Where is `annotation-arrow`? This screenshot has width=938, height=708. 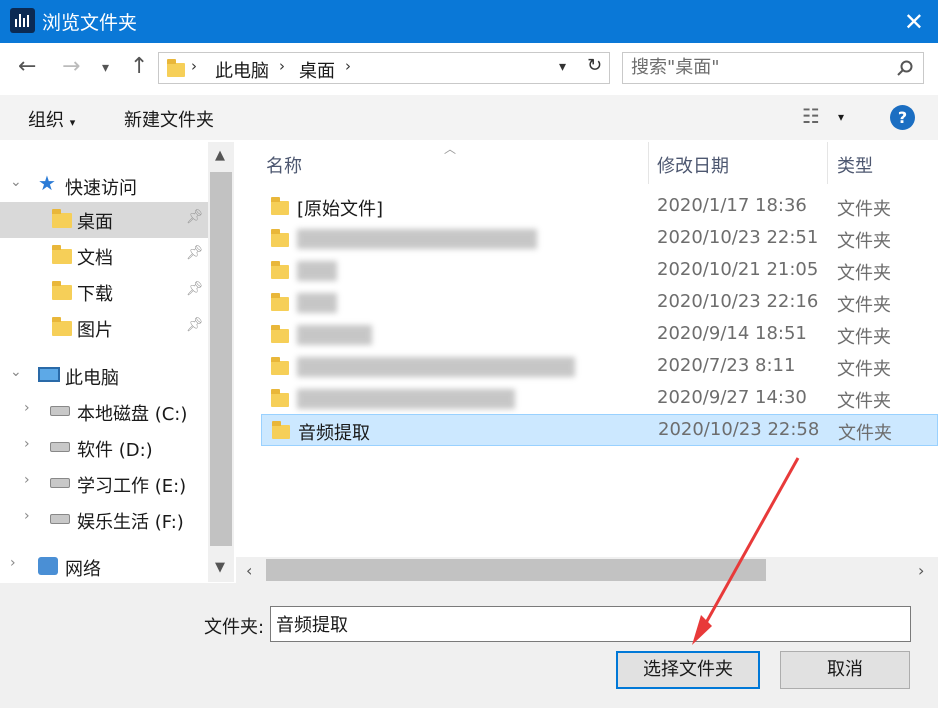 annotation-arrow is located at coordinates (746, 551).